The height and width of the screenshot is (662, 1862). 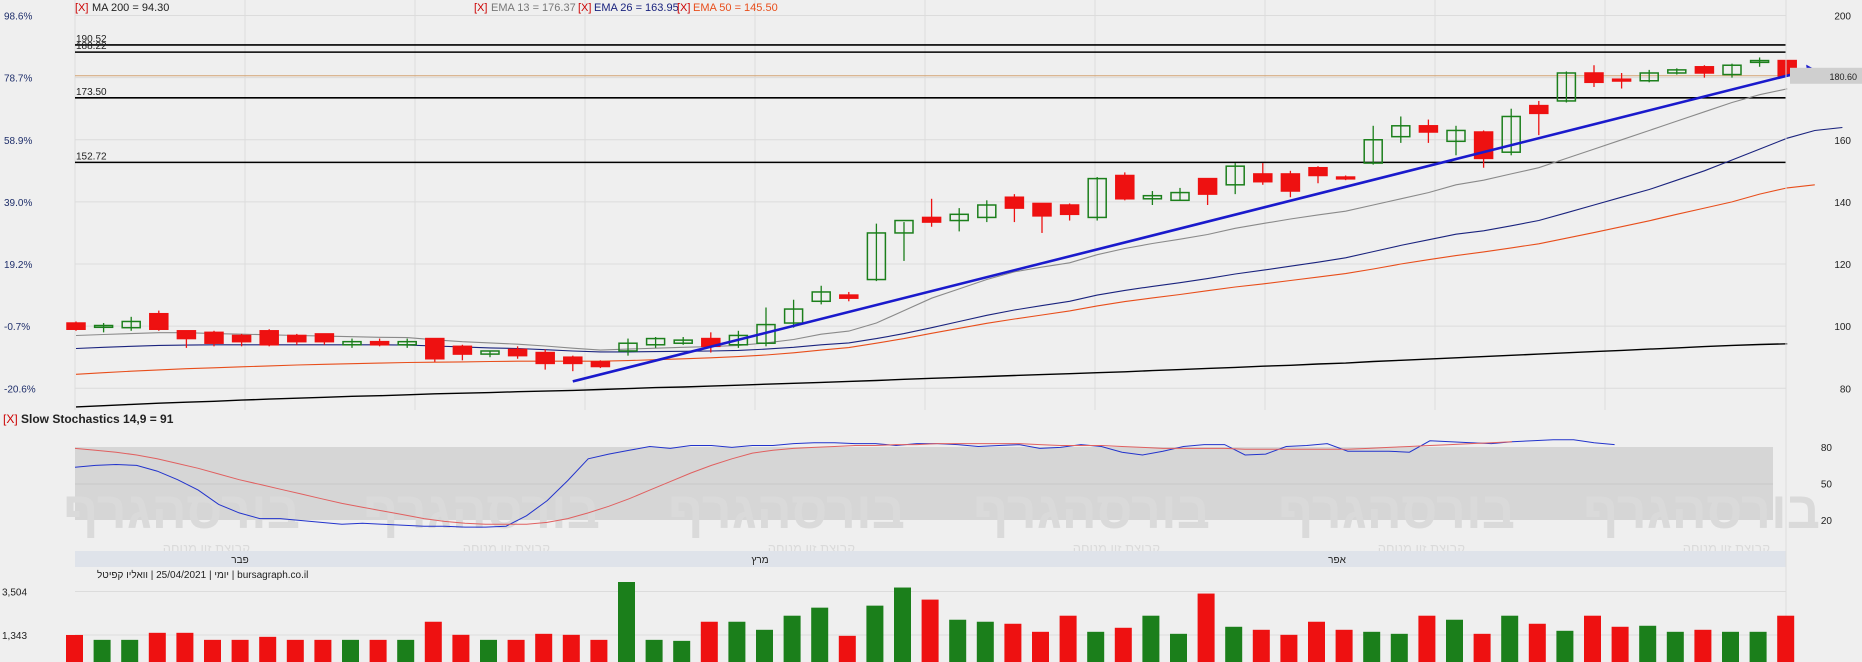 What do you see at coordinates (91, 46) in the screenshot?
I see `horizontal-line-label: 188.22` at bounding box center [91, 46].